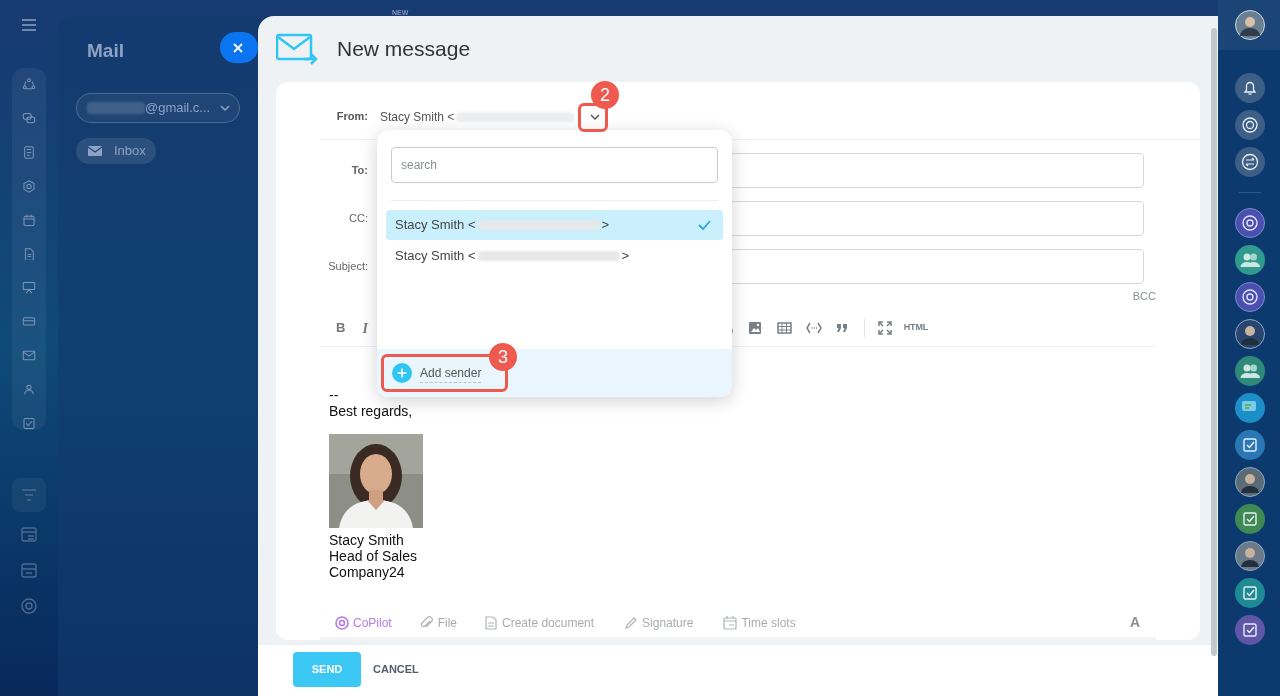 This screenshot has height=696, width=1280. Describe the element at coordinates (759, 622) in the screenshot. I see `slots-button: Time slots` at that location.